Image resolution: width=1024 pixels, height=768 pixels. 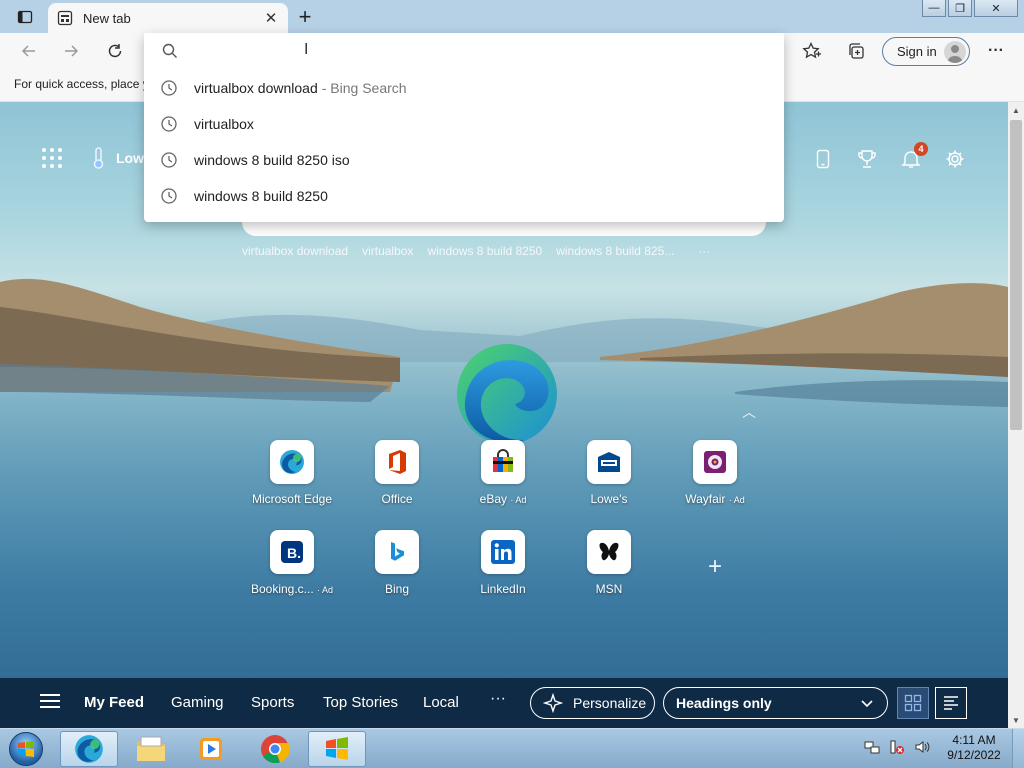 What do you see at coordinates (271, 18) in the screenshot?
I see `tab-close-icon: ✕` at bounding box center [271, 18].